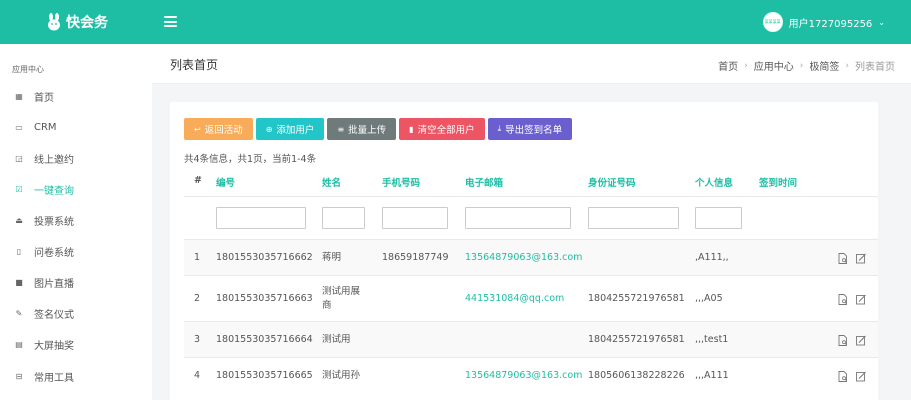 The width and height of the screenshot is (911, 400). Describe the element at coordinates (709, 298) in the screenshot. I see `row-info: ,,,A05` at that location.